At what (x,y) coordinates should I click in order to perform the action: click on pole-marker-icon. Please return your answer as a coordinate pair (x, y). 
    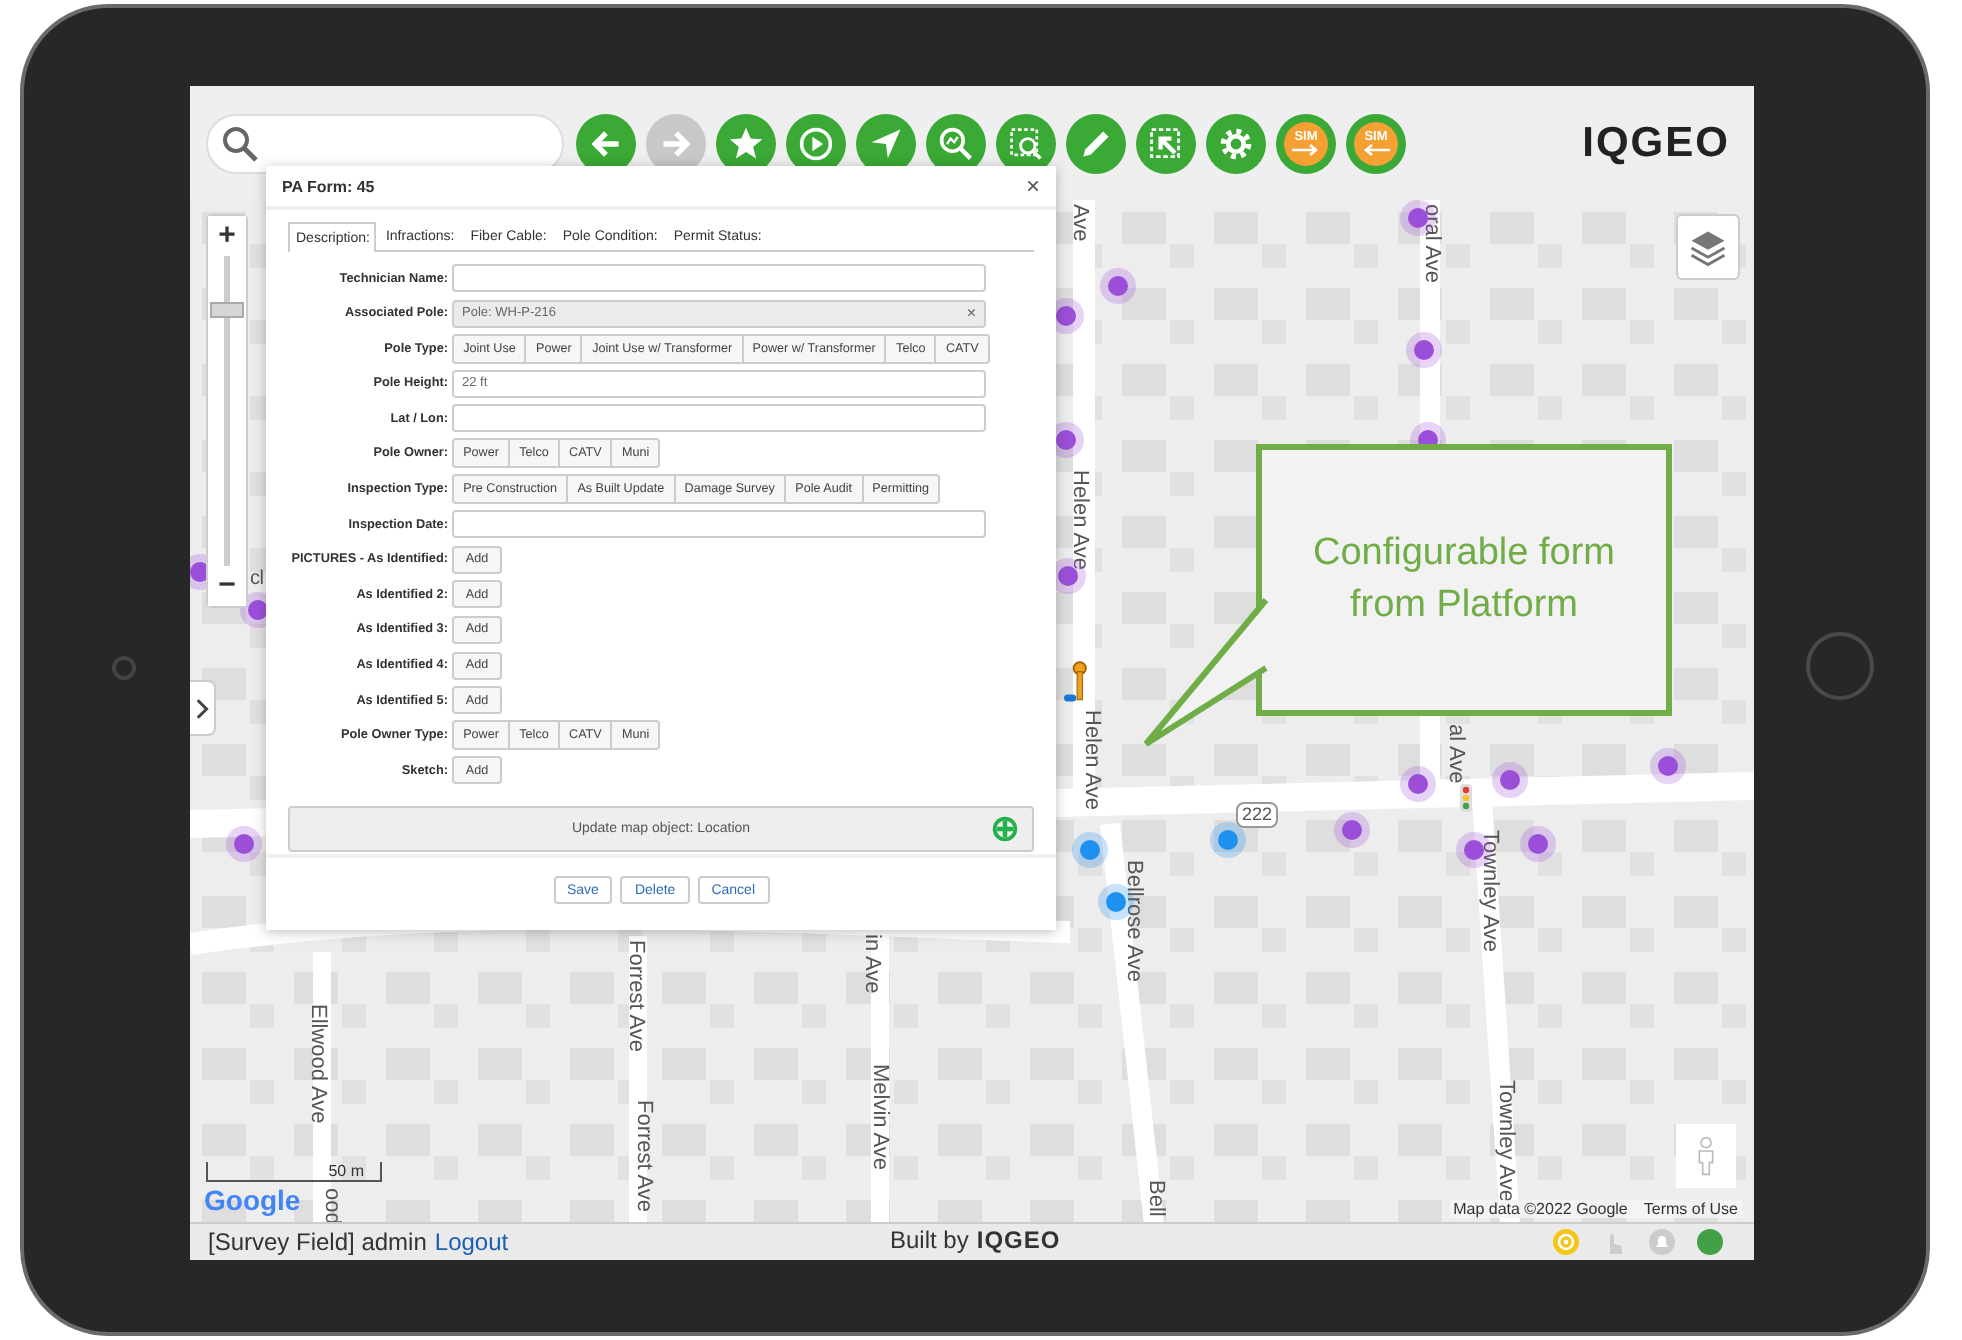
    Looking at the image, I should click on (1078, 684).